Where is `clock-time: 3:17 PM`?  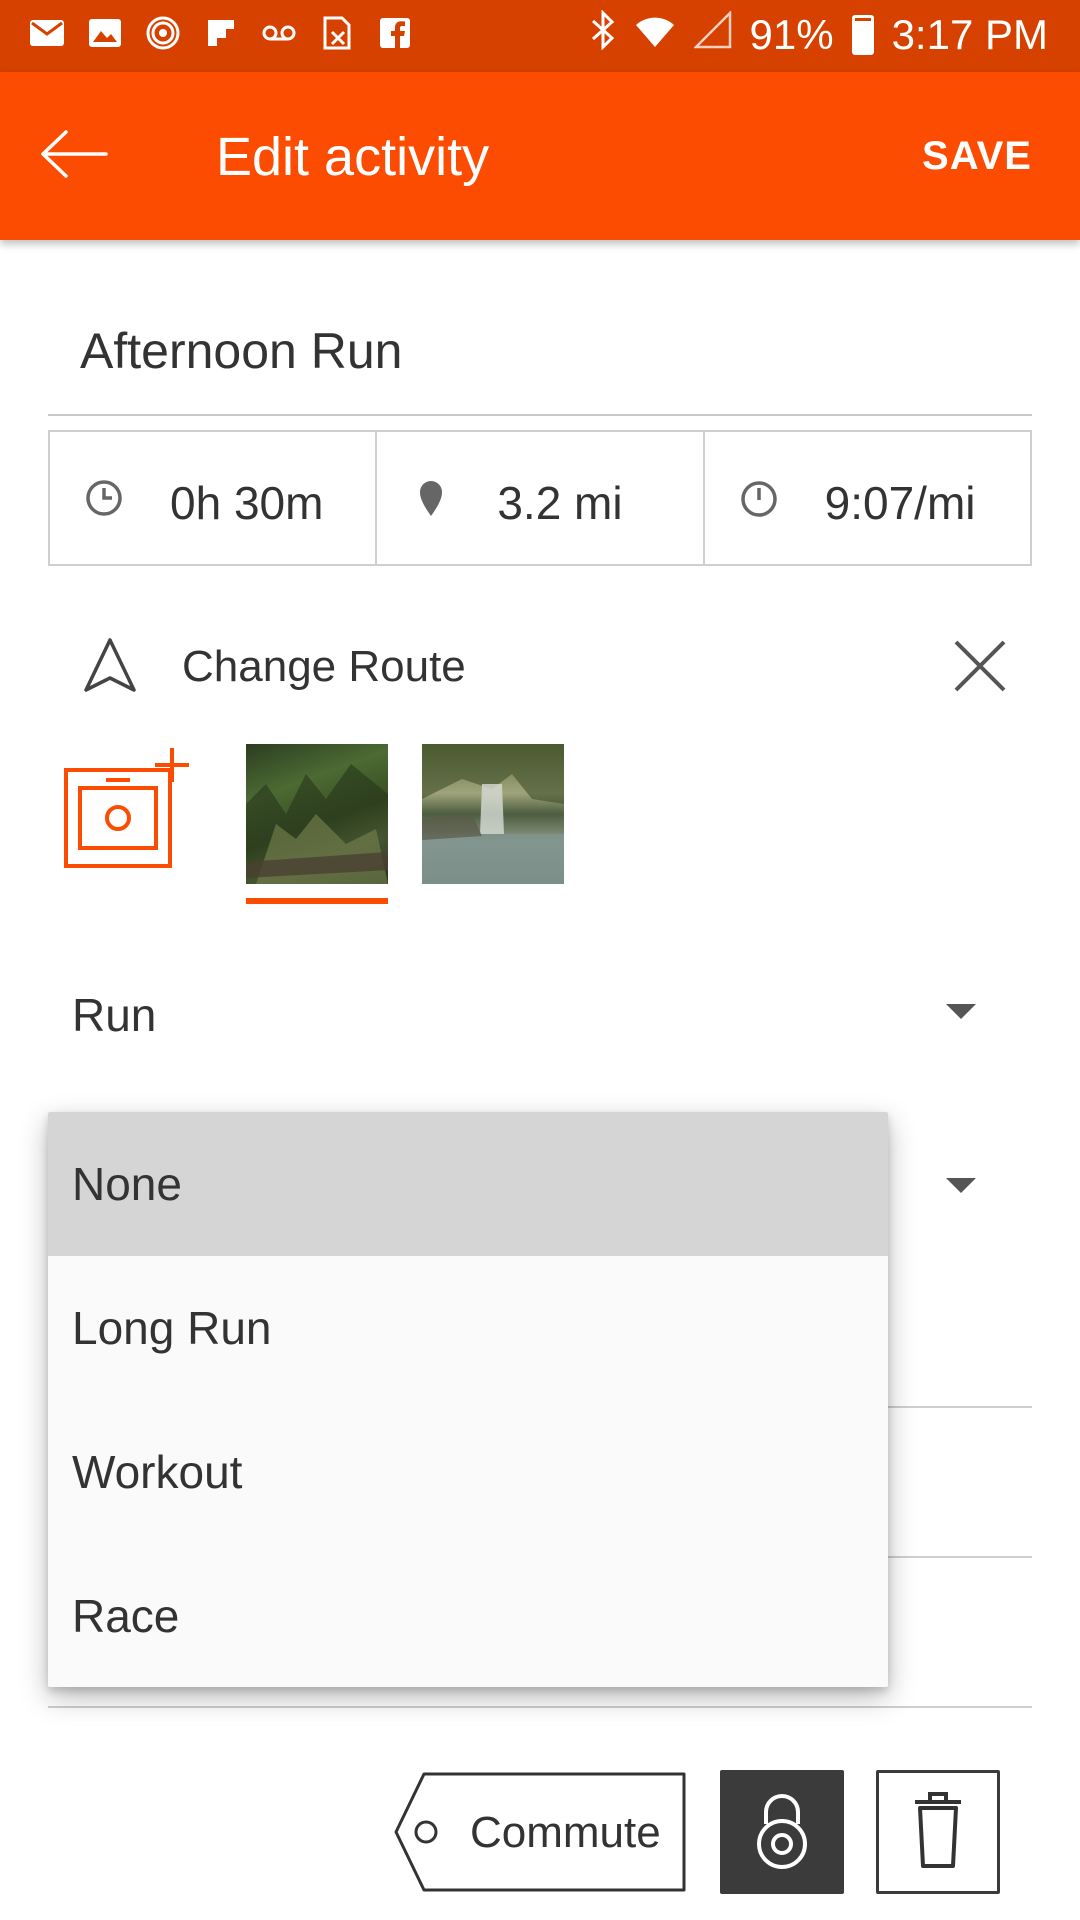
clock-time: 3:17 PM is located at coordinates (969, 34).